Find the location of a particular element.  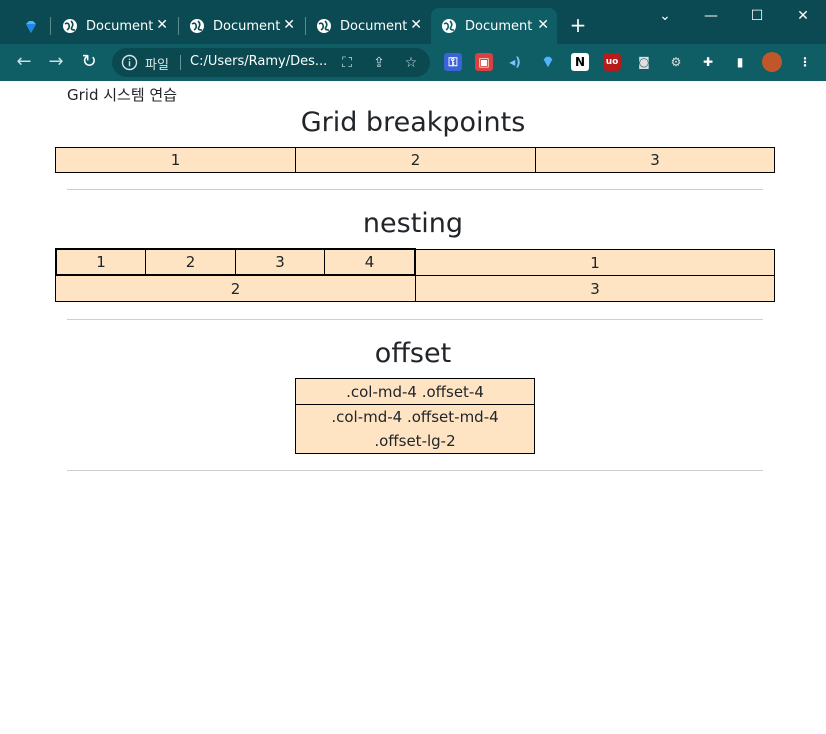

settings-gear-icon: ⚙ is located at coordinates (676, 62).